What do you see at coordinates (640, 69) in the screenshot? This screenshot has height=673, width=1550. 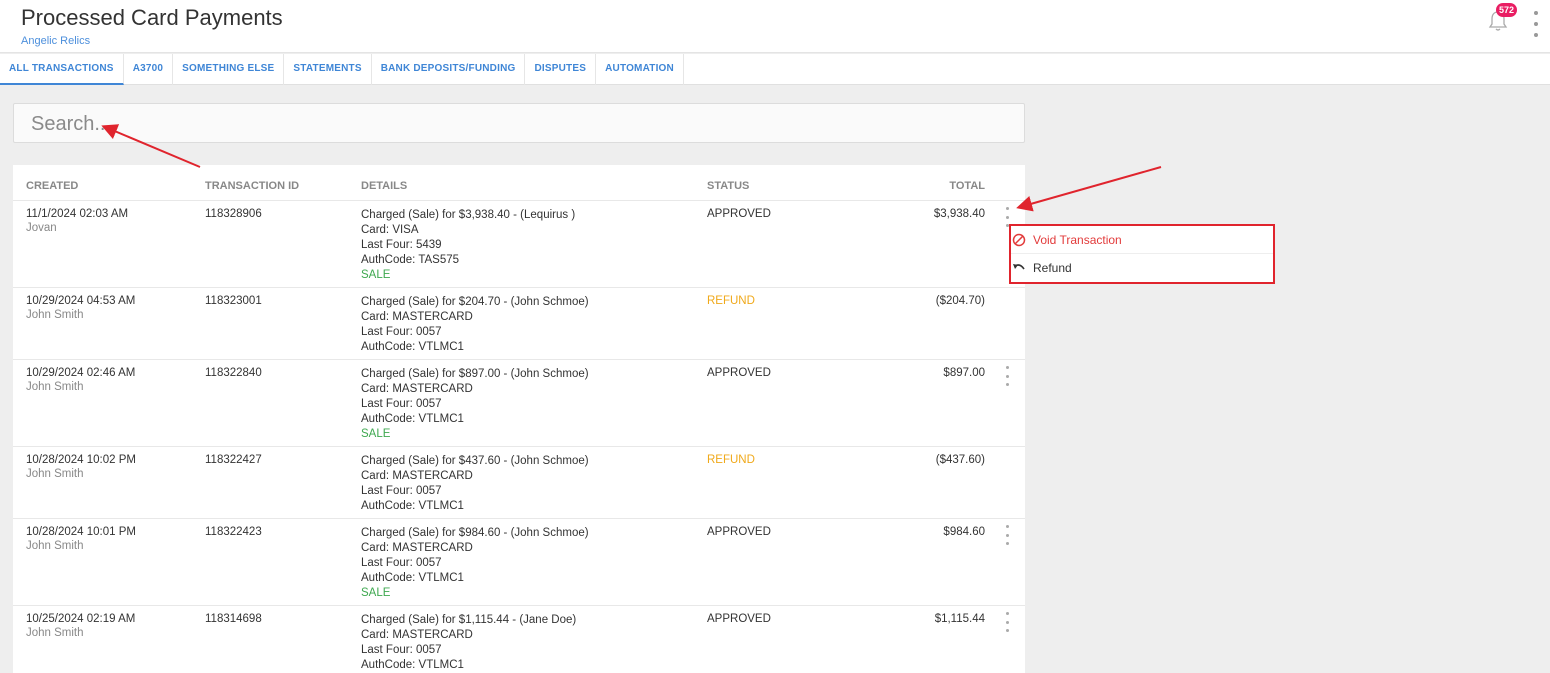 I see `tab-automation: AUTOMATION` at bounding box center [640, 69].